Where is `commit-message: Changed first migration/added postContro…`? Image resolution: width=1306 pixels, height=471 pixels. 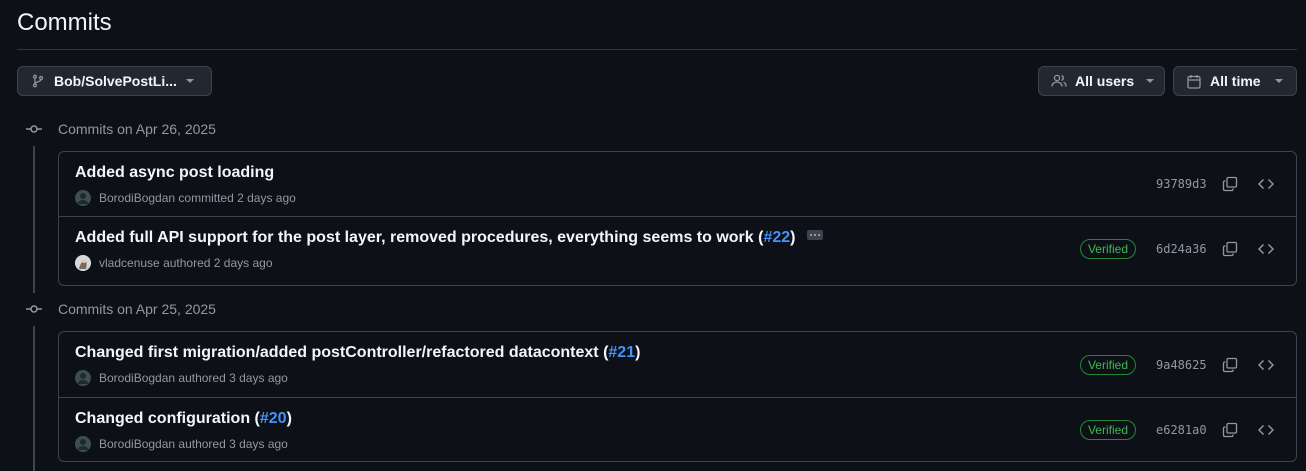 commit-message: Changed first migration/added postContro… is located at coordinates (357, 353).